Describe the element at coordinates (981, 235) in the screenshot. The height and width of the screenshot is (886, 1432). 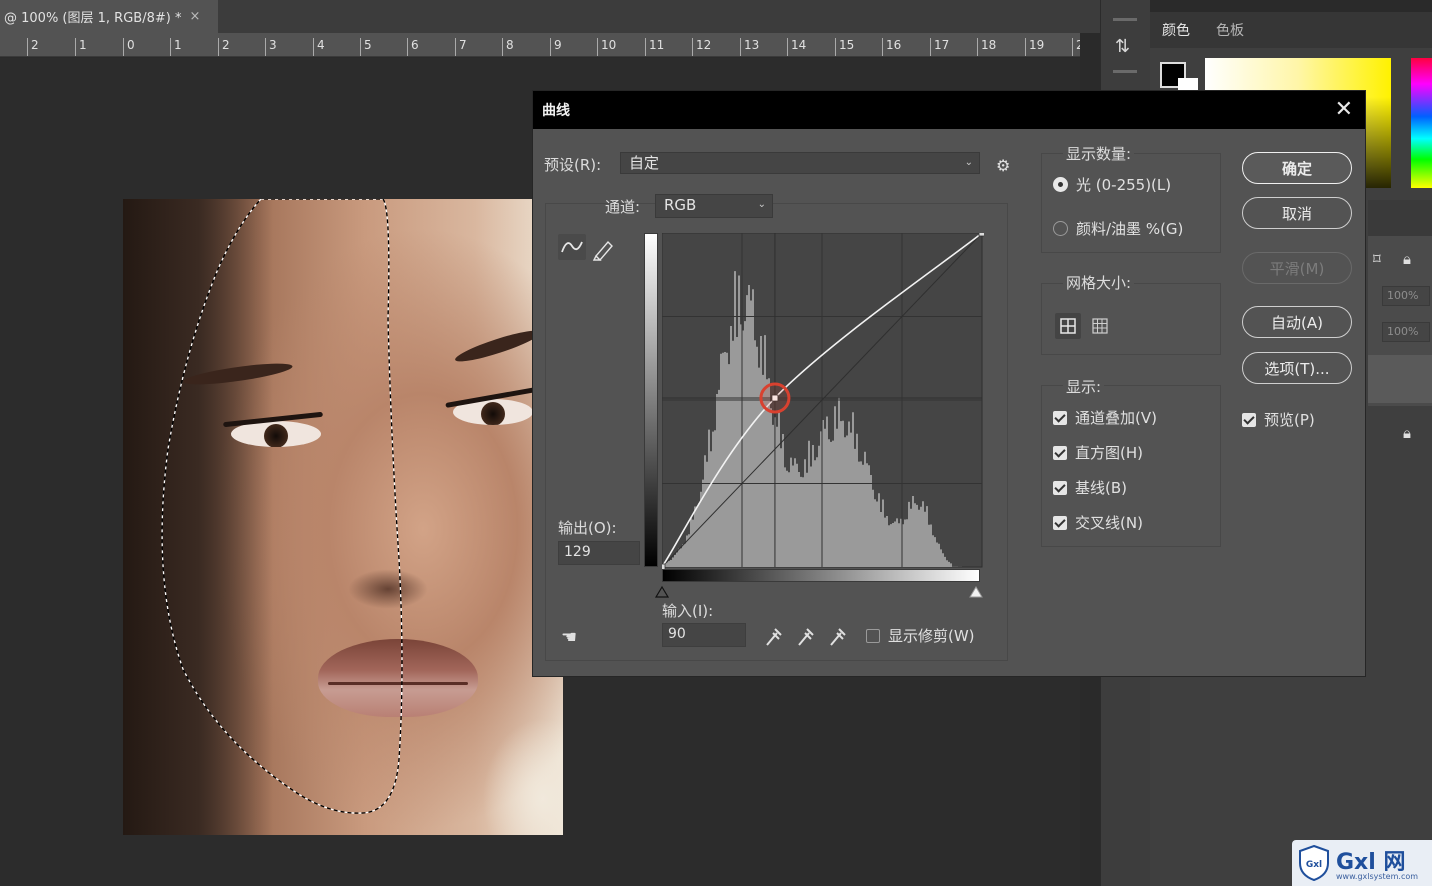
I see `curve-control-point` at that location.